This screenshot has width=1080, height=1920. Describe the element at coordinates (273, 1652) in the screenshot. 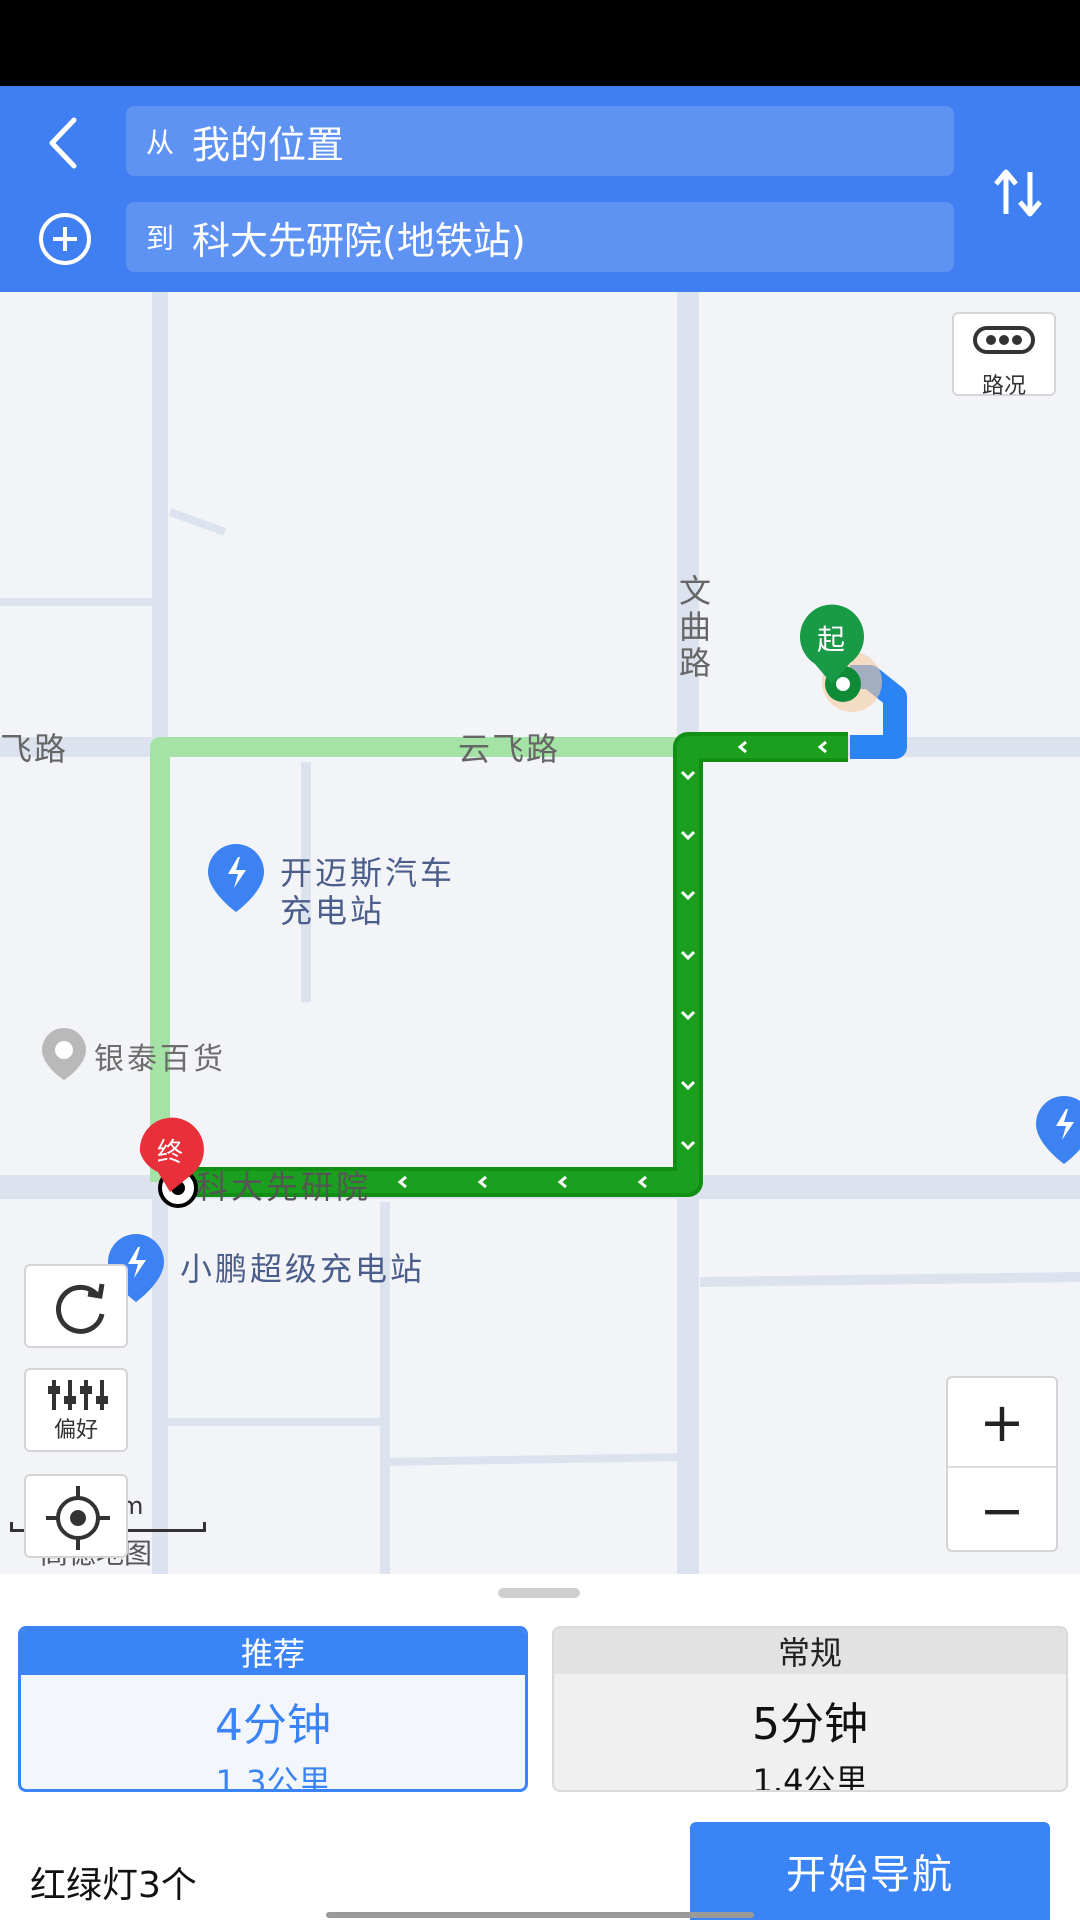

I see `route-tag: 推荐` at that location.